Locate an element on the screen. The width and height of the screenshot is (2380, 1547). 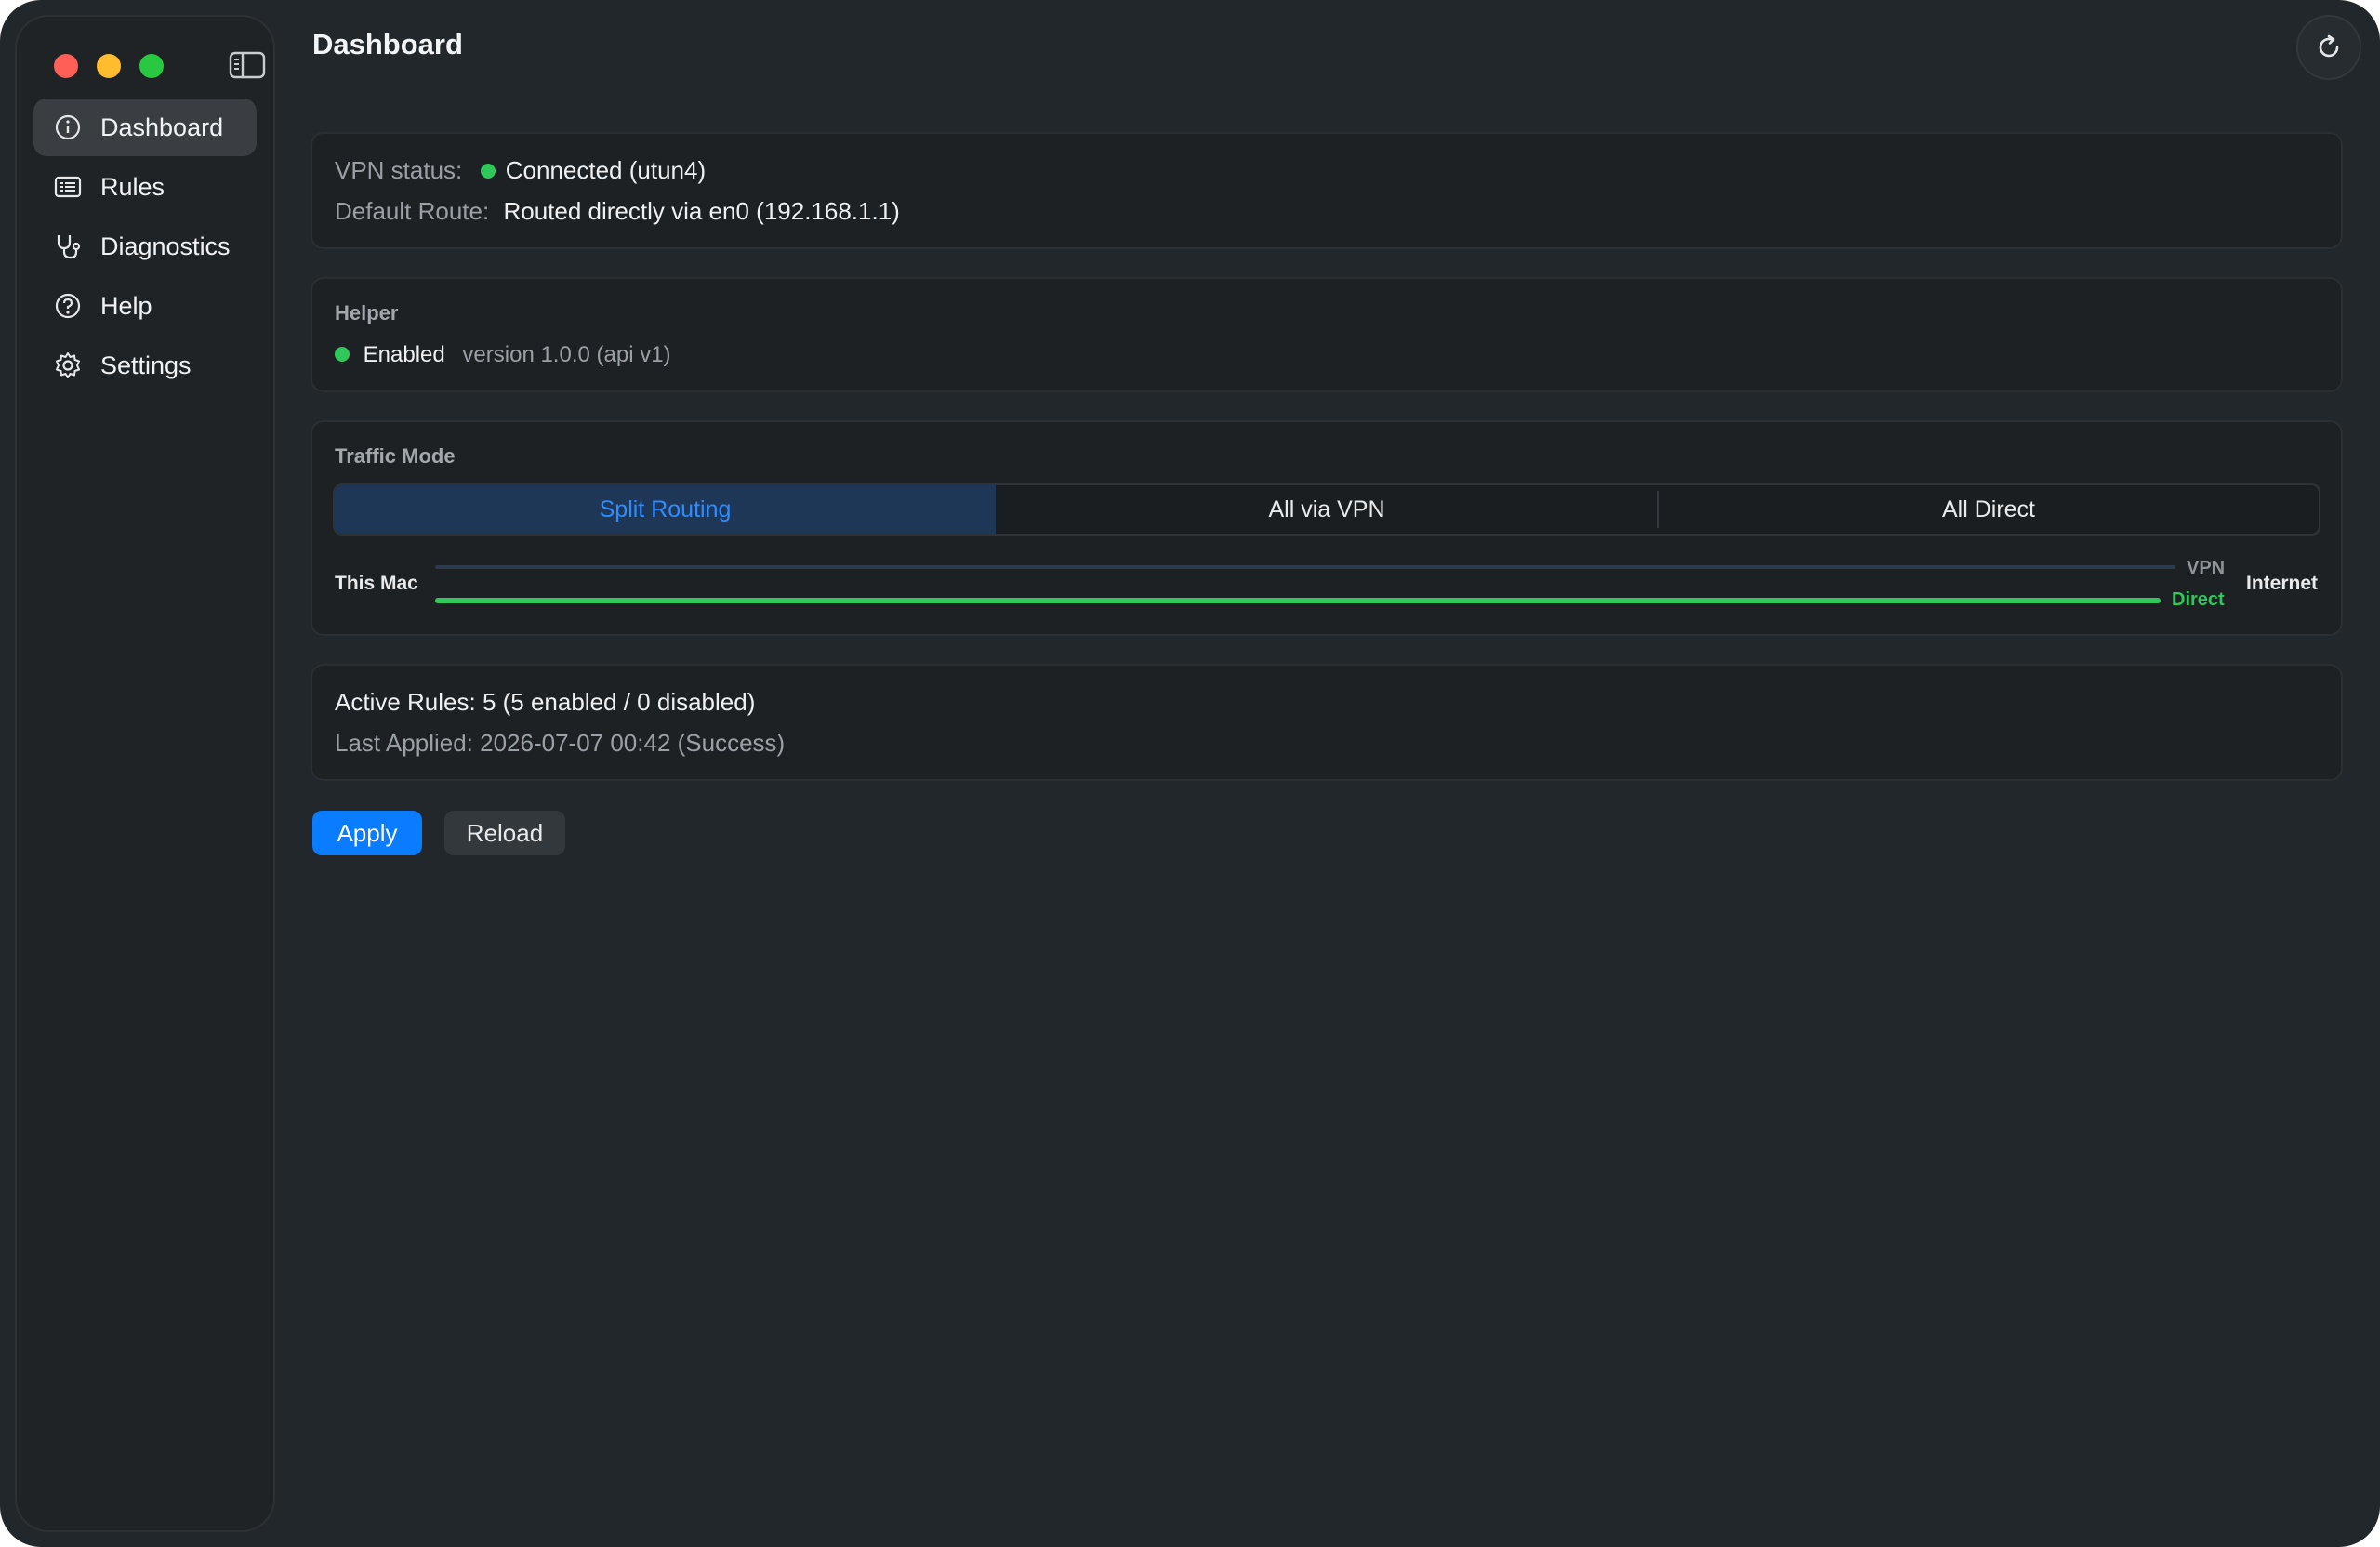
route-source-label: This Mac is located at coordinates (376, 583).